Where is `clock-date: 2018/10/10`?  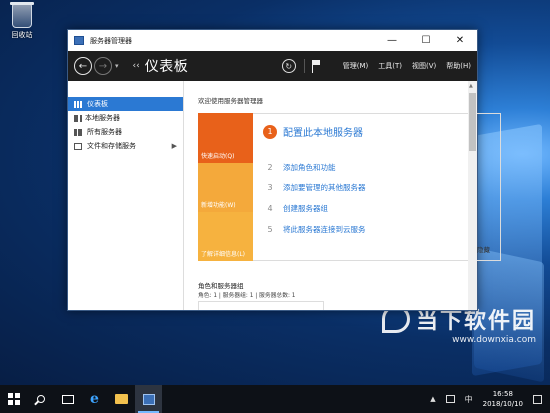
clock-date: 2018/10/10 is located at coordinates (502, 404).